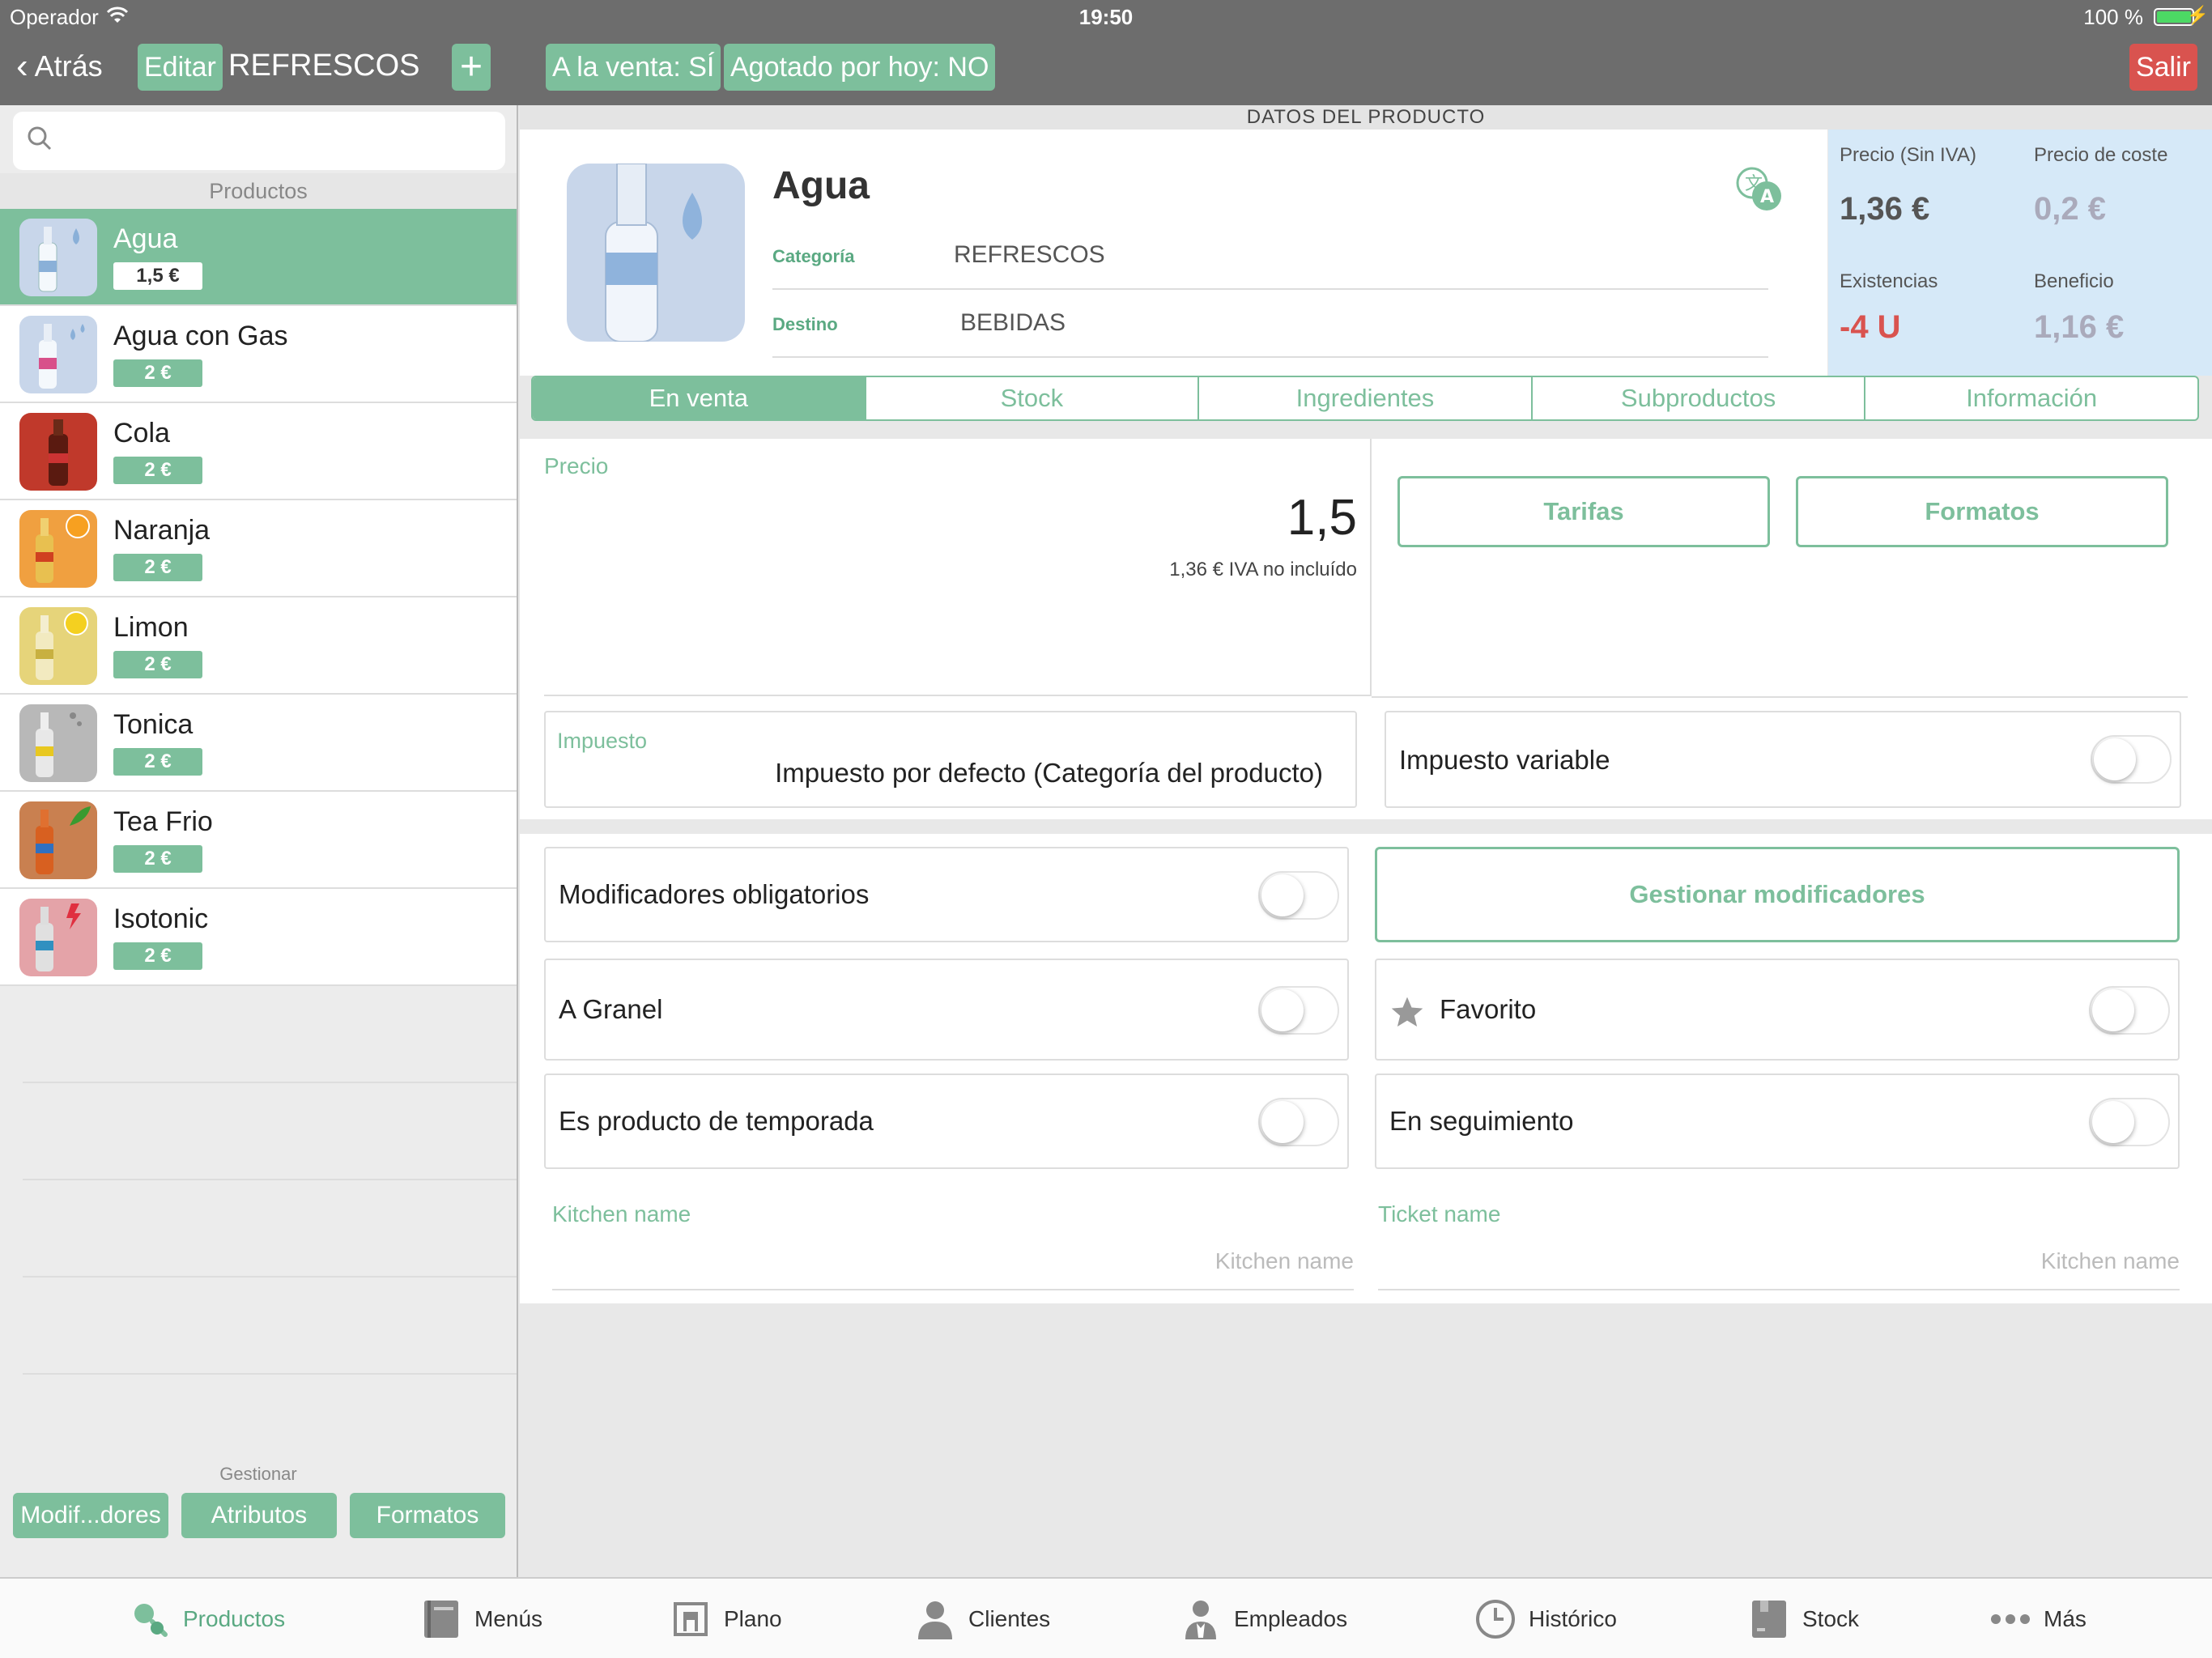 The image size is (2212, 1658). Describe the element at coordinates (259, 548) in the screenshot. I see `list-item: Naranja 2 €` at that location.